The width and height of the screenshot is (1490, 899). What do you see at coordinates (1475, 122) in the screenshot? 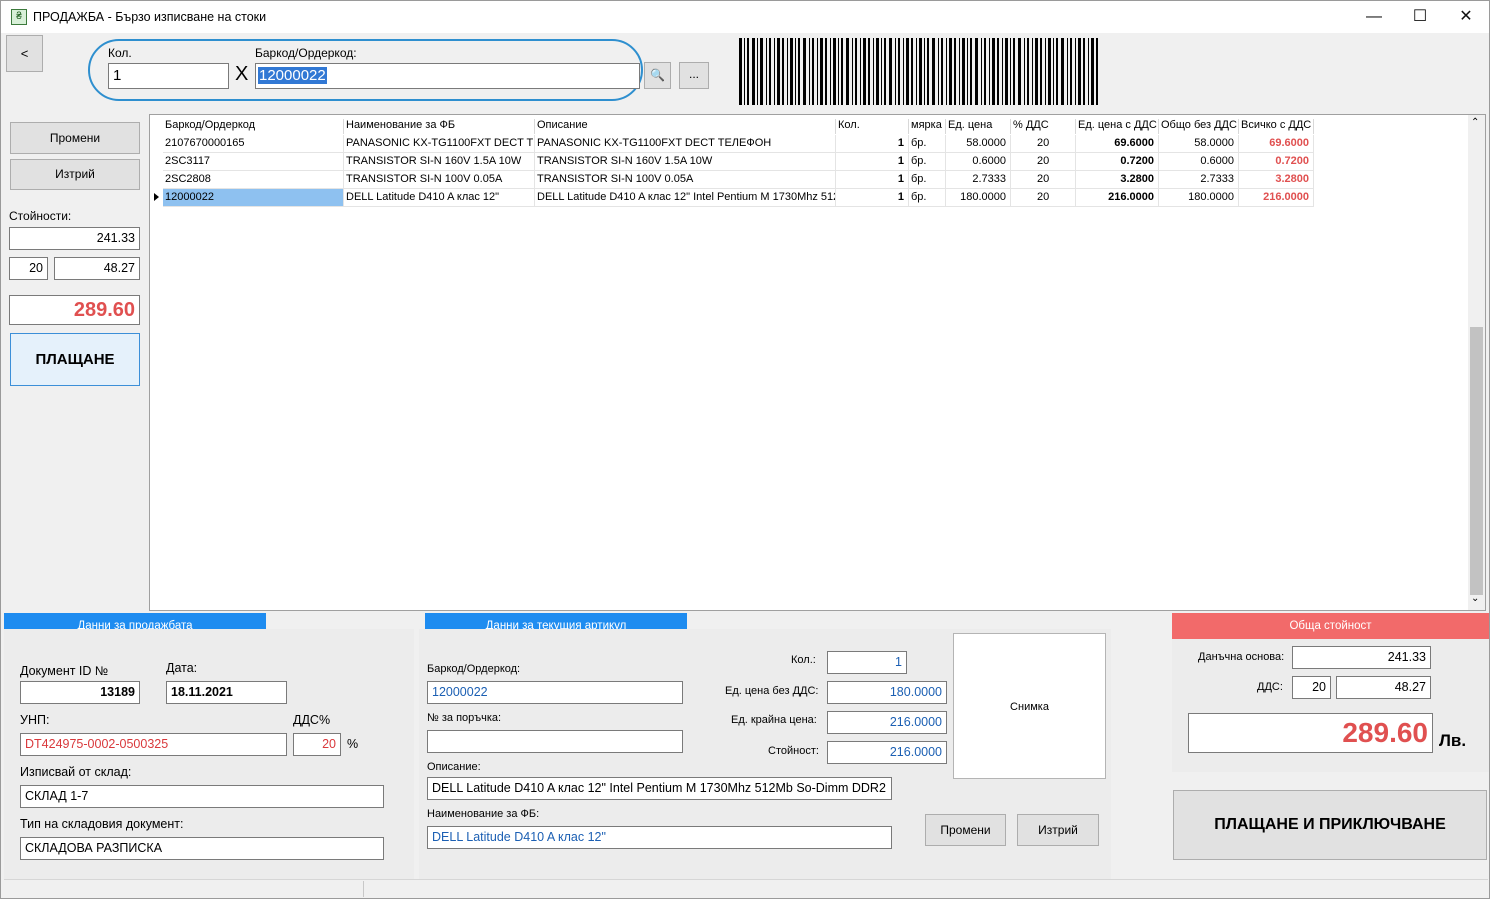
I see `scroll-up-icon: ⌃` at bounding box center [1475, 122].